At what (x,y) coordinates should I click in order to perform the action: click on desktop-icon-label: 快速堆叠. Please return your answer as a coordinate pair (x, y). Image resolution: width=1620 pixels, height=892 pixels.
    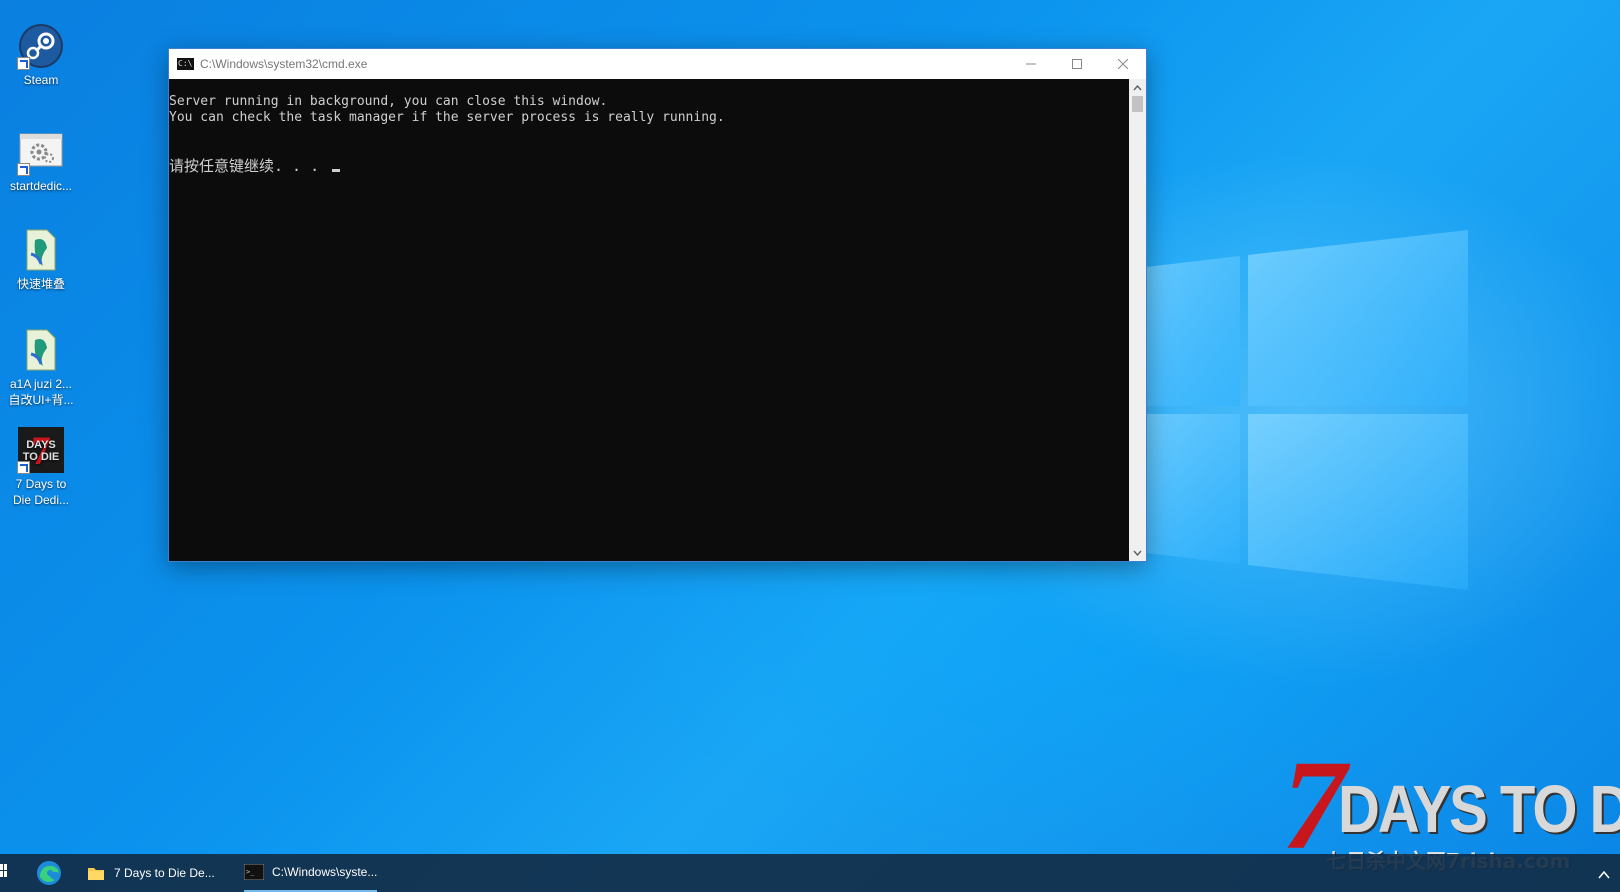
    Looking at the image, I should click on (40, 284).